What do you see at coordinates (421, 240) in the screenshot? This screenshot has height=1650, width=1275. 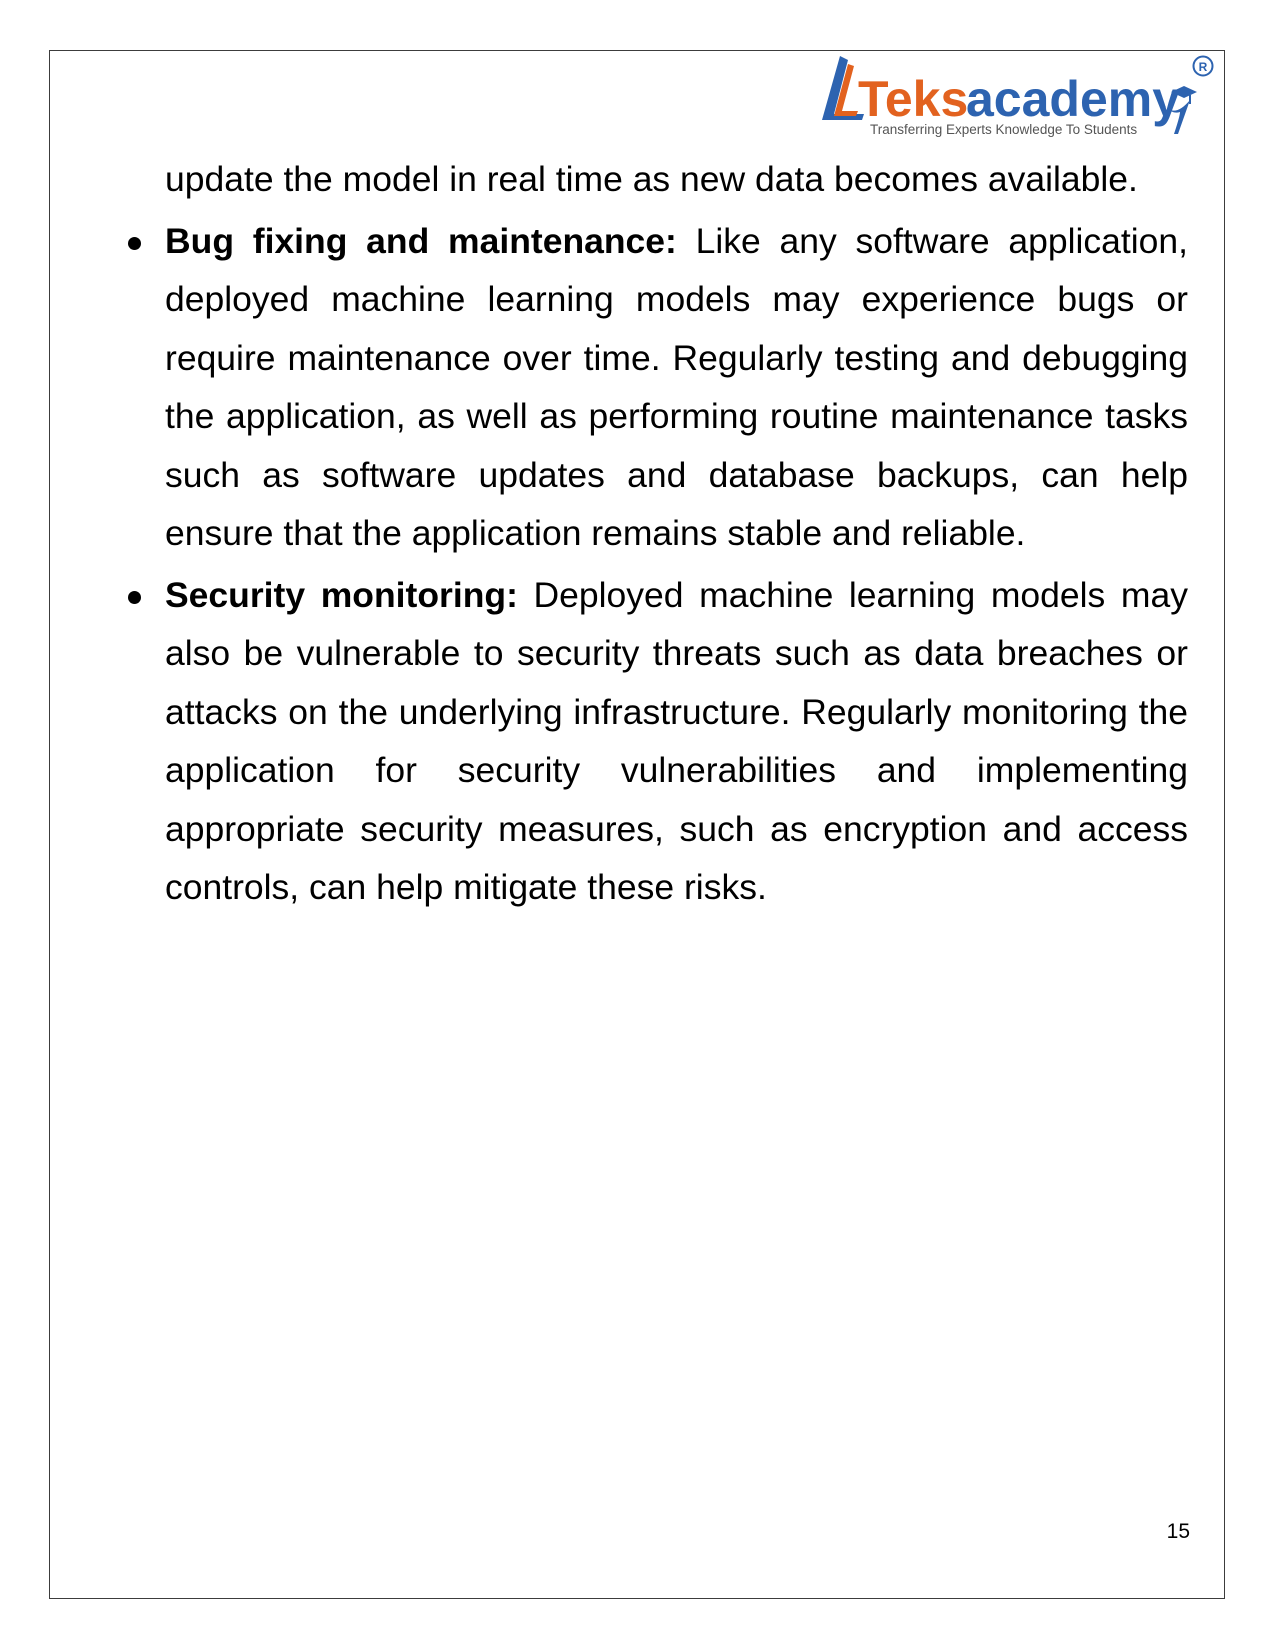 I see `bullet-title: Bug fixing and maintenance:` at bounding box center [421, 240].